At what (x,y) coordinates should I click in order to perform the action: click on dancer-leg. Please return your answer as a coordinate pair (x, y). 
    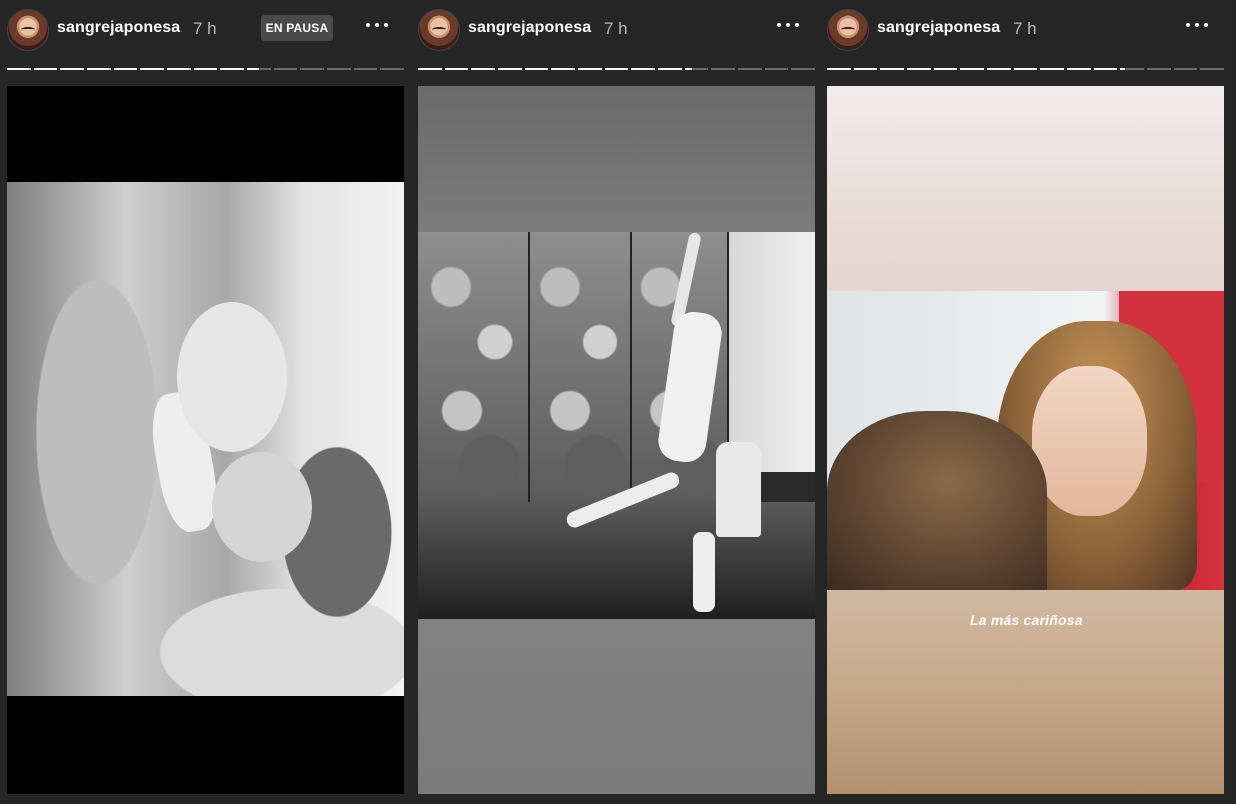
    Looking at the image, I should click on (704, 572).